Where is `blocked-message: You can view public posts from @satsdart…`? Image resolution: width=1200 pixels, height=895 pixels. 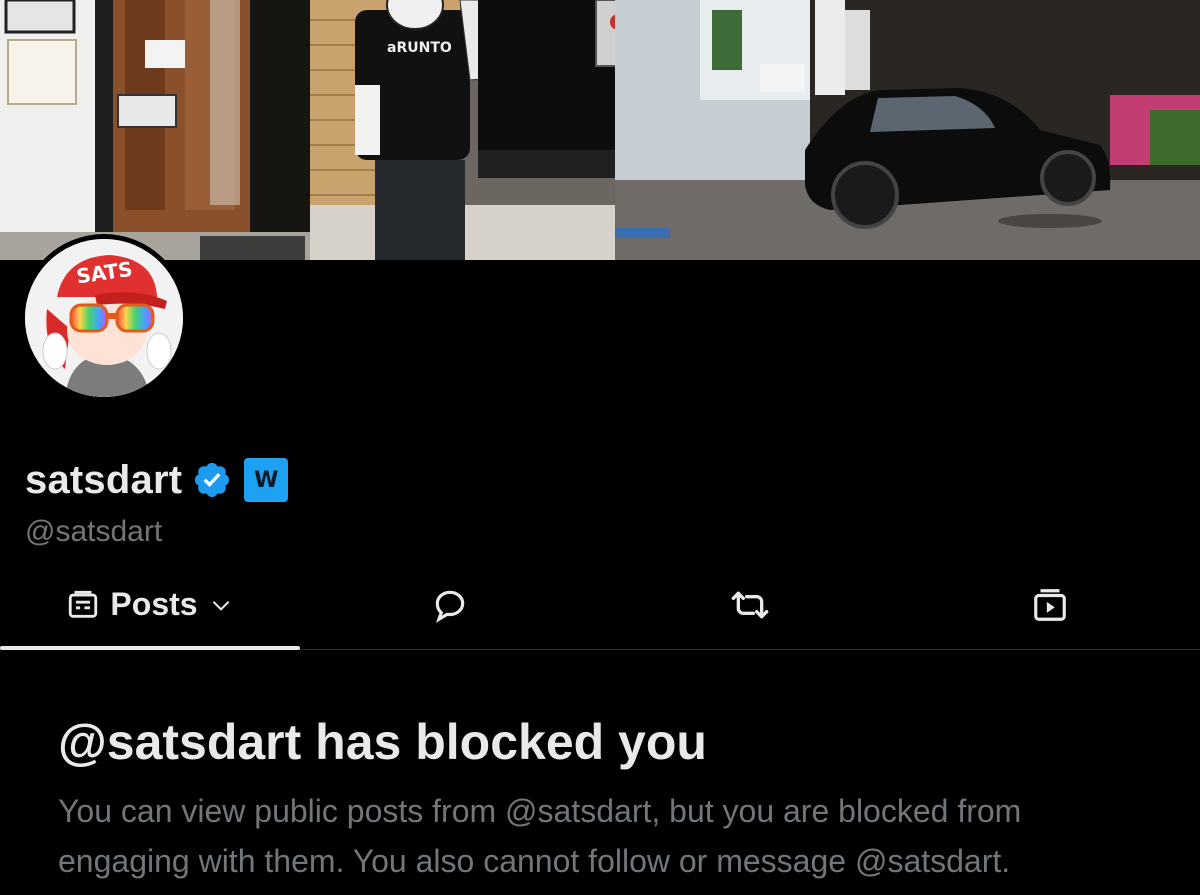 blocked-message: You can view public posts from @satsdart… is located at coordinates (540, 836).